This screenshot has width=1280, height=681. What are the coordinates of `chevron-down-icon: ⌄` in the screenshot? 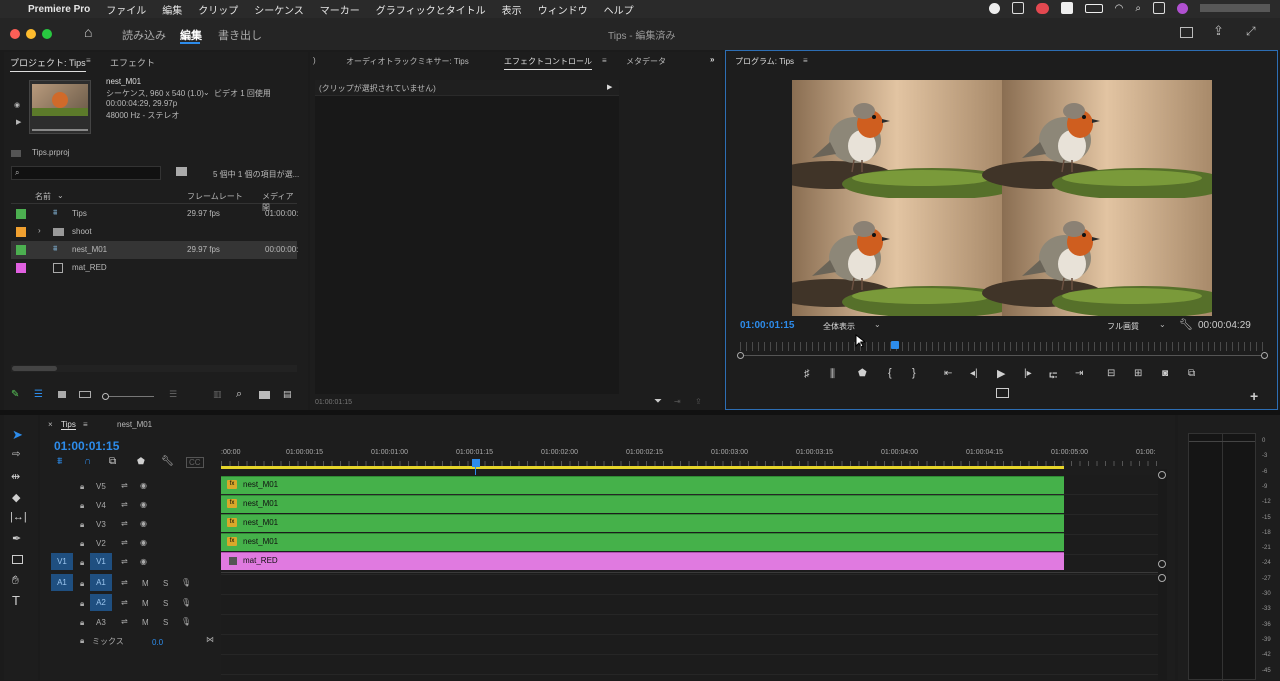 It's located at (206, 92).